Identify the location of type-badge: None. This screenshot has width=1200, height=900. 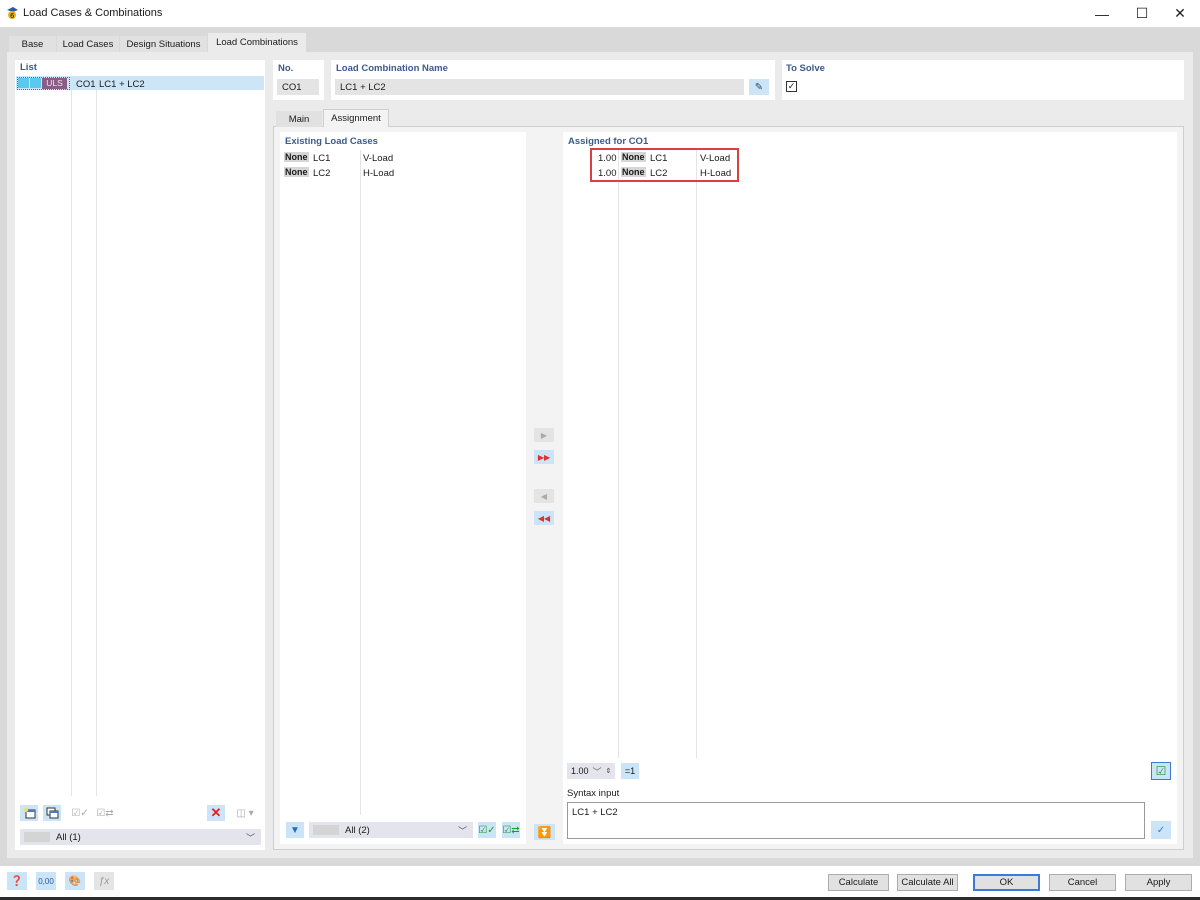
(296, 172).